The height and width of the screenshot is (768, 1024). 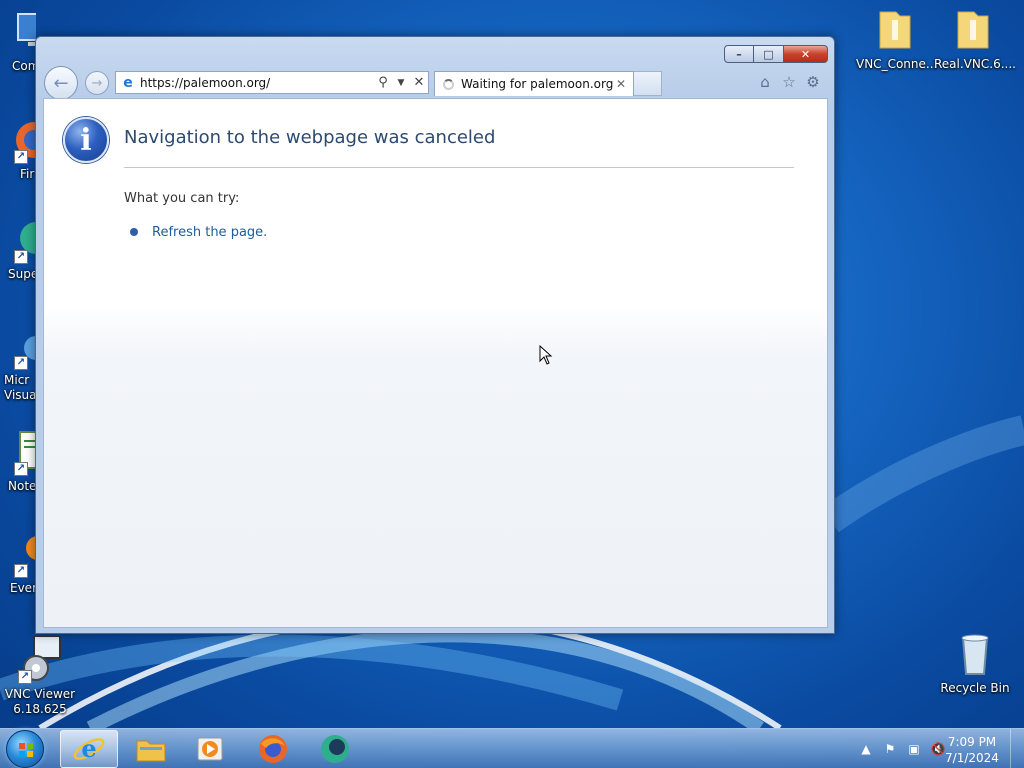 I want to click on address-input, so click(x=257, y=82).